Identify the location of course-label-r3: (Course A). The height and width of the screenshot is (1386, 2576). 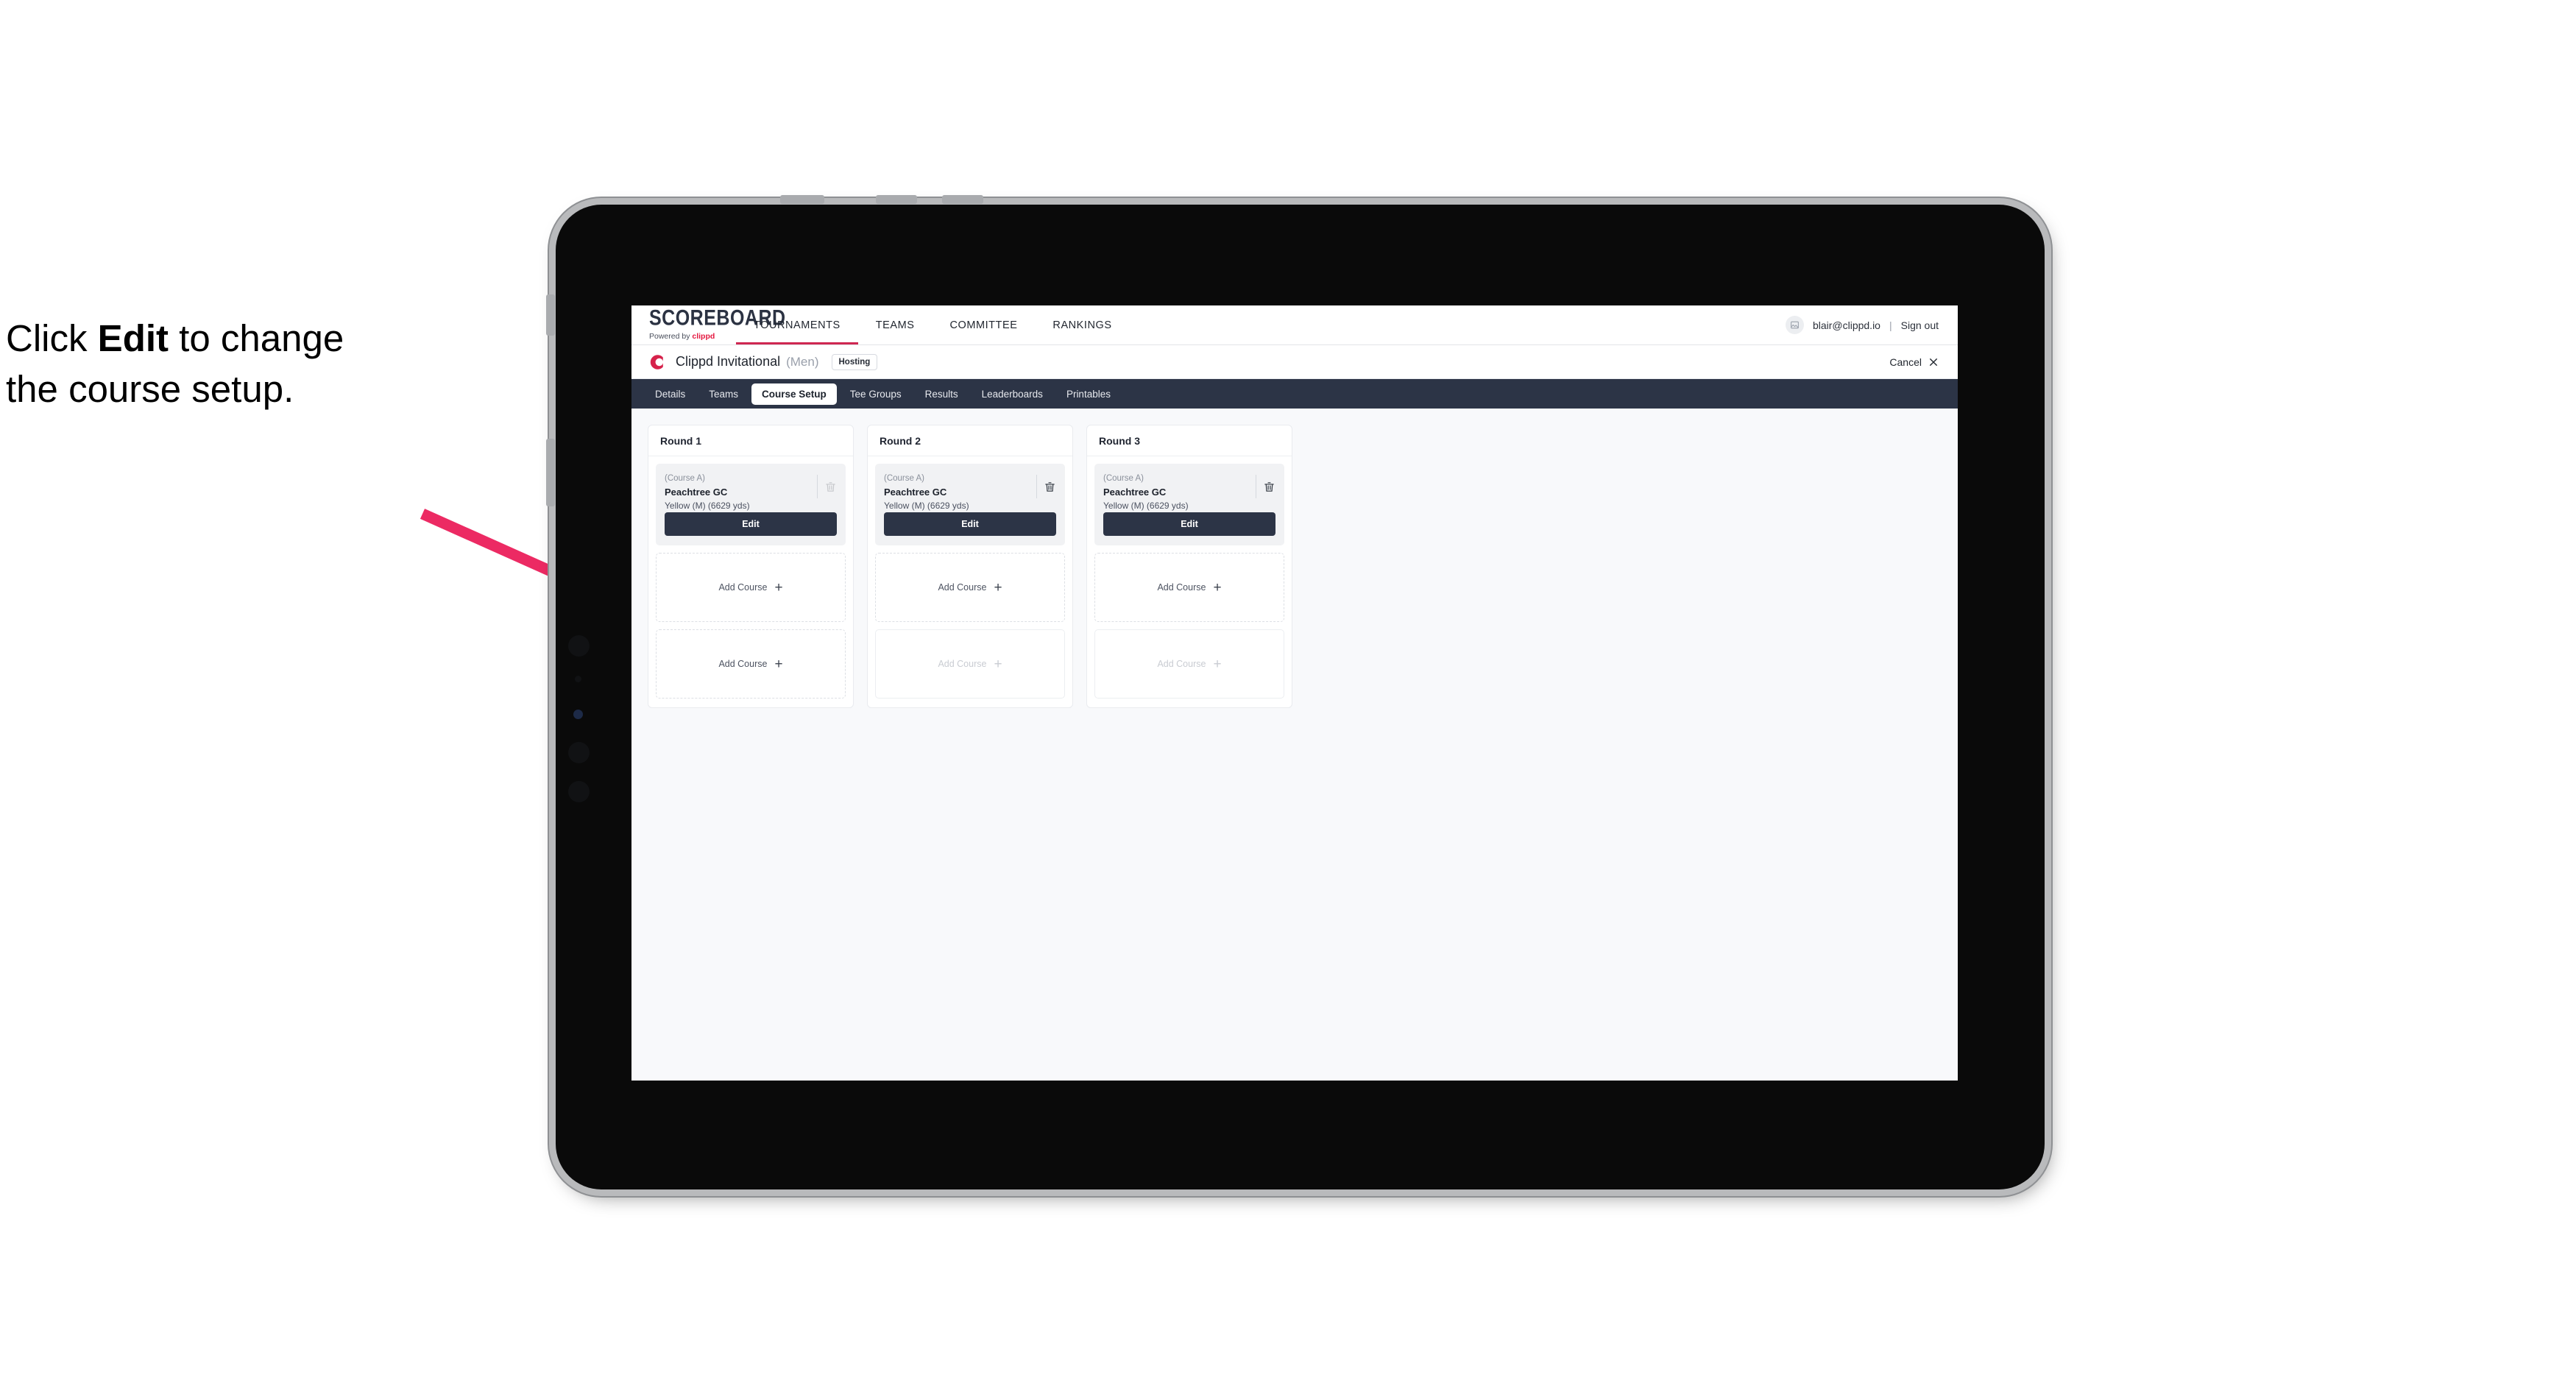
(1123, 479).